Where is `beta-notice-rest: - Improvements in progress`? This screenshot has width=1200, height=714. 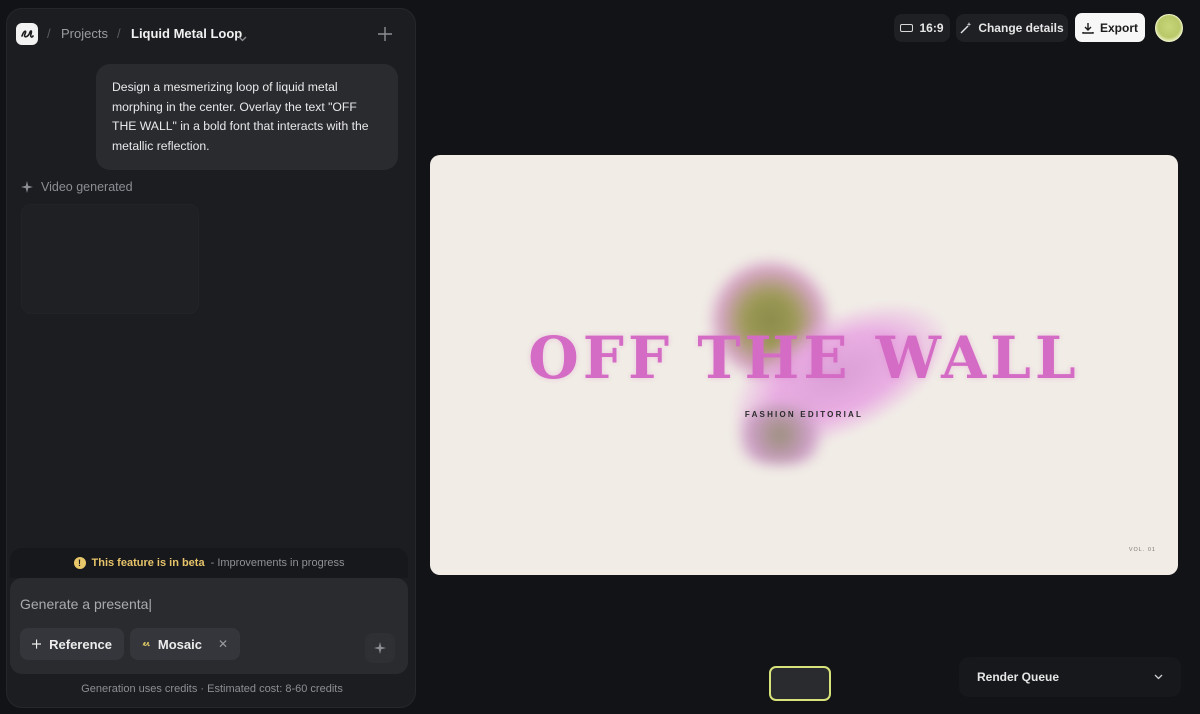
beta-notice-rest: - Improvements in progress is located at coordinates (277, 563).